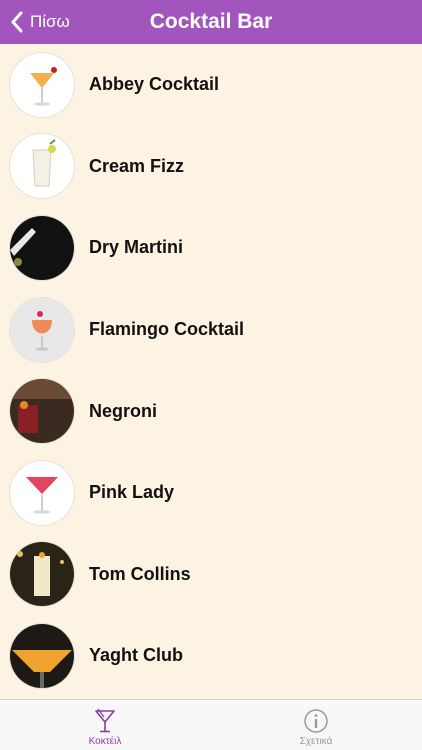 The width and height of the screenshot is (422, 750). I want to click on cocktail-photo-flamingo, so click(42, 329).